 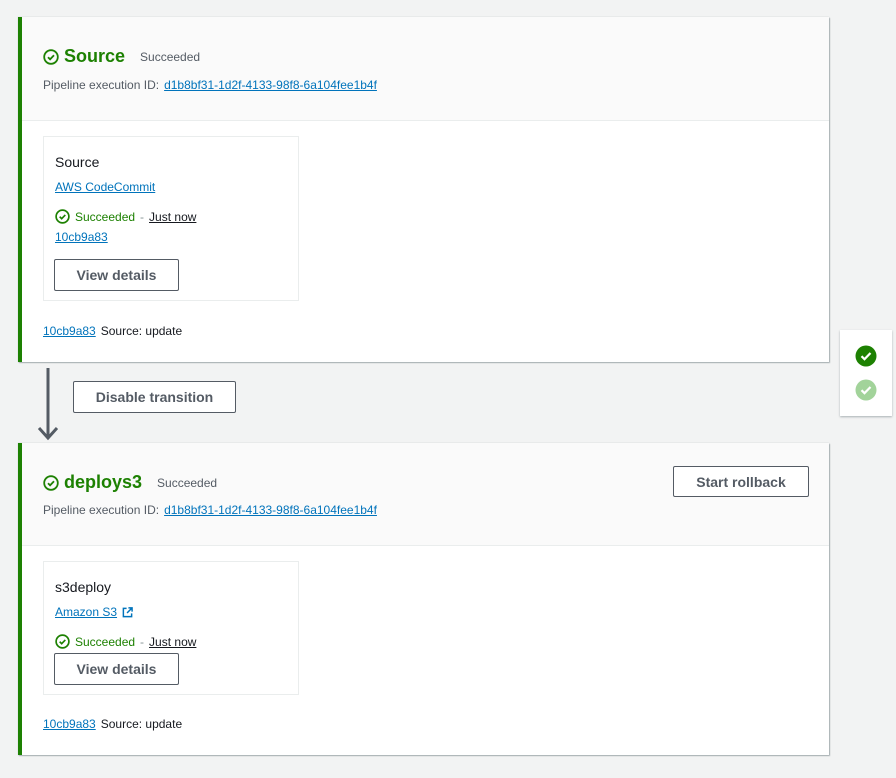 What do you see at coordinates (81, 237) in the screenshot?
I see `action-commit-link: 10cb9a83` at bounding box center [81, 237].